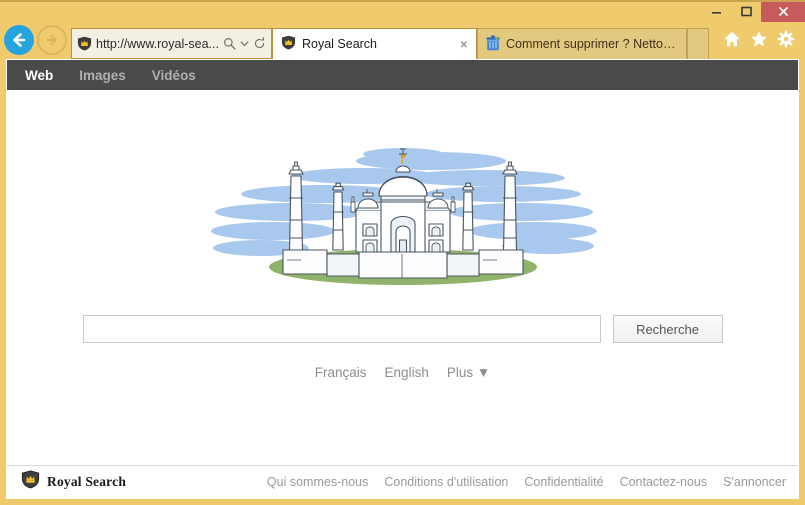 Image resolution: width=805 pixels, height=505 pixels. What do you see at coordinates (402, 75) in the screenshot?
I see `site-navigation: Web Images Vidéos` at bounding box center [402, 75].